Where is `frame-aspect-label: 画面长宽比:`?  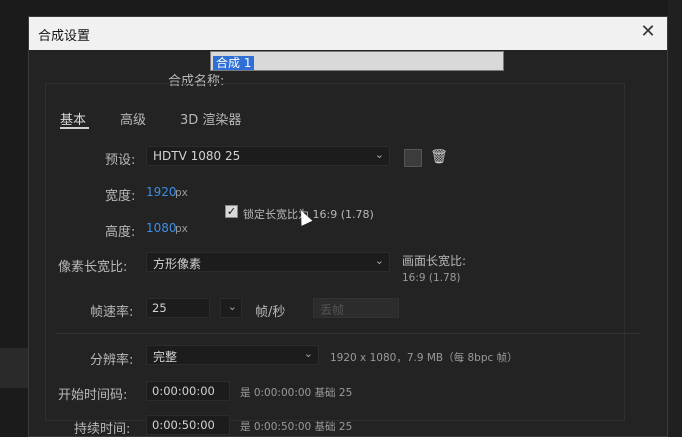 frame-aspect-label: 画面长宽比: is located at coordinates (434, 261).